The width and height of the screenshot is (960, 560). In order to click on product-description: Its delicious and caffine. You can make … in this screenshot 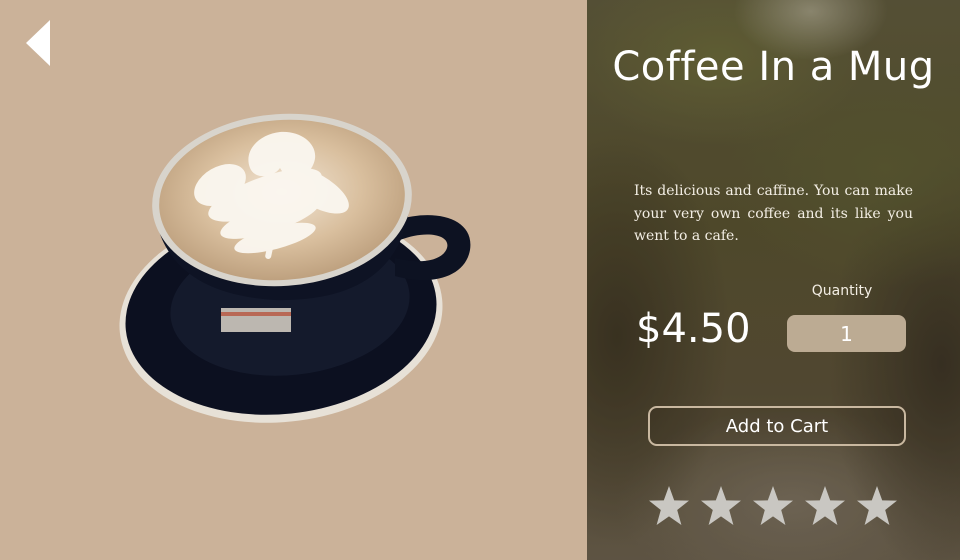, I will do `click(773, 213)`.